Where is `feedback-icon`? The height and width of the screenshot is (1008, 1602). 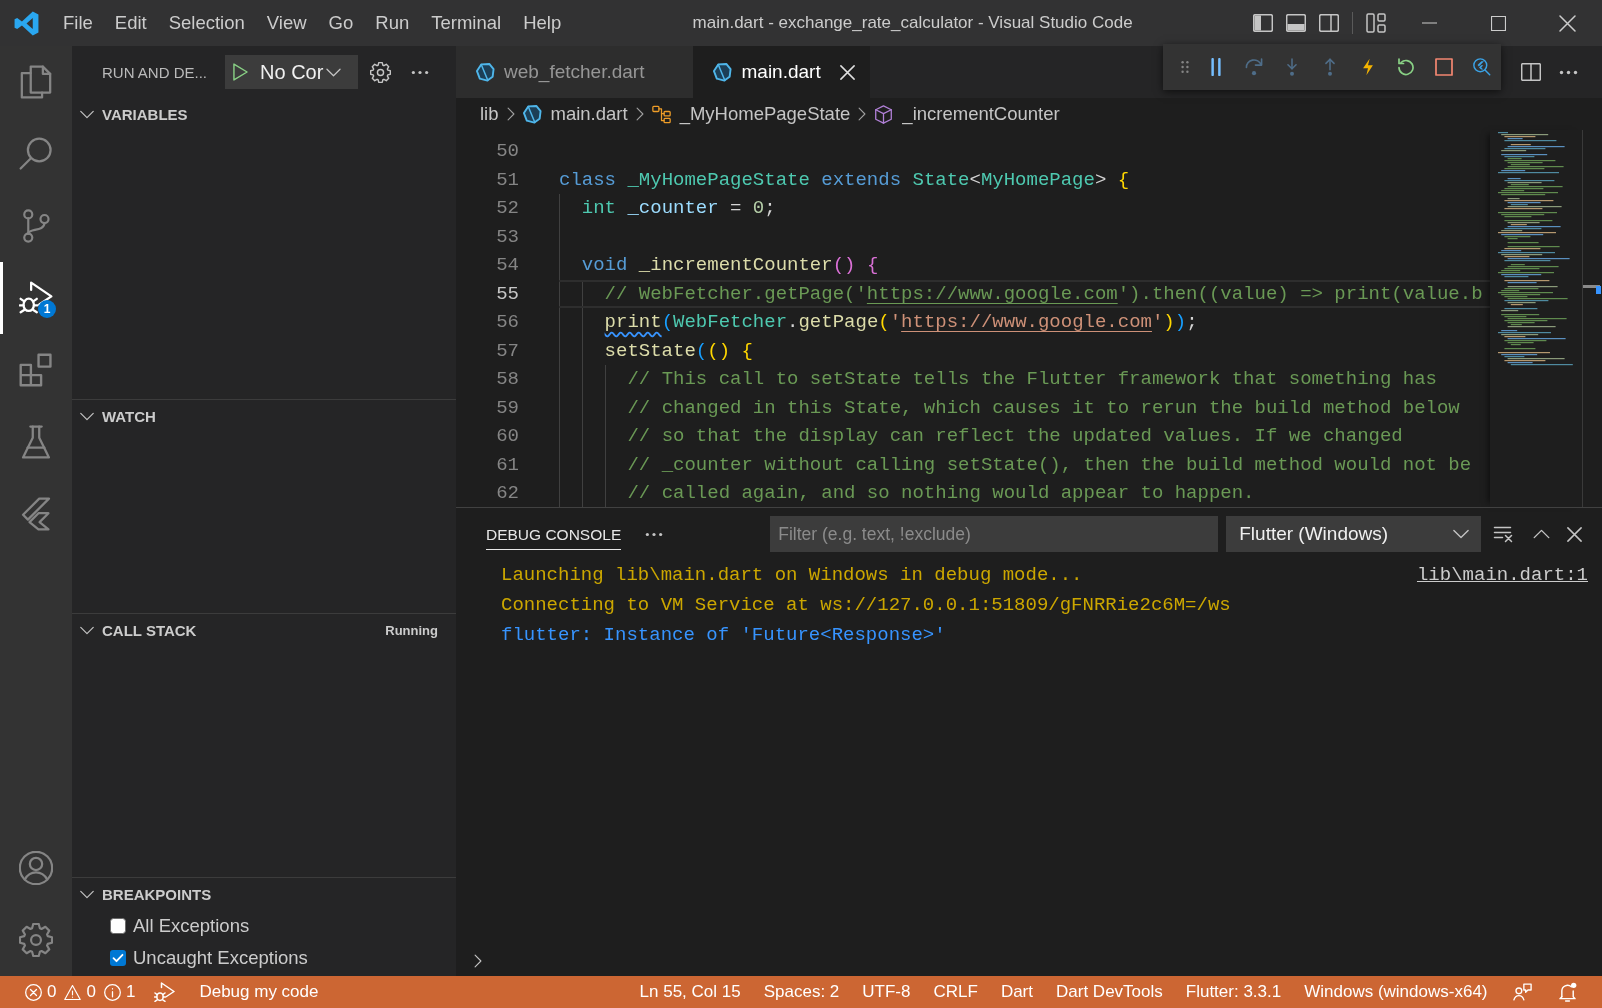 feedback-icon is located at coordinates (1522, 992).